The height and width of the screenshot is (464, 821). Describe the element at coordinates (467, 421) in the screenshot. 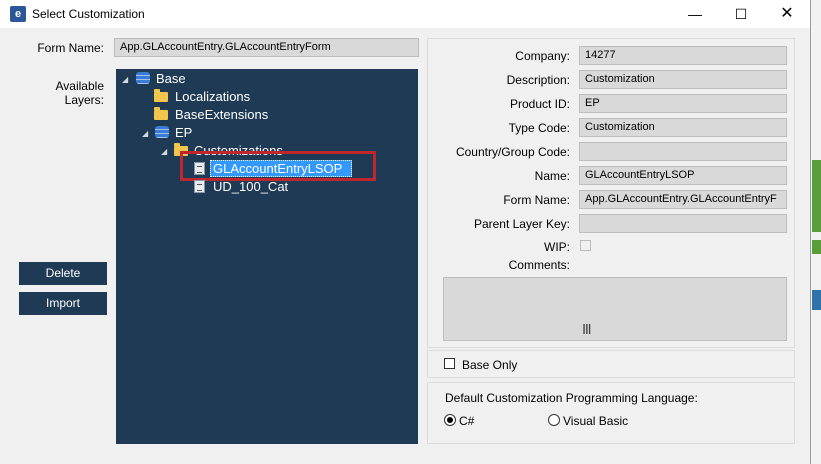

I see `csharp-label: C#` at that location.